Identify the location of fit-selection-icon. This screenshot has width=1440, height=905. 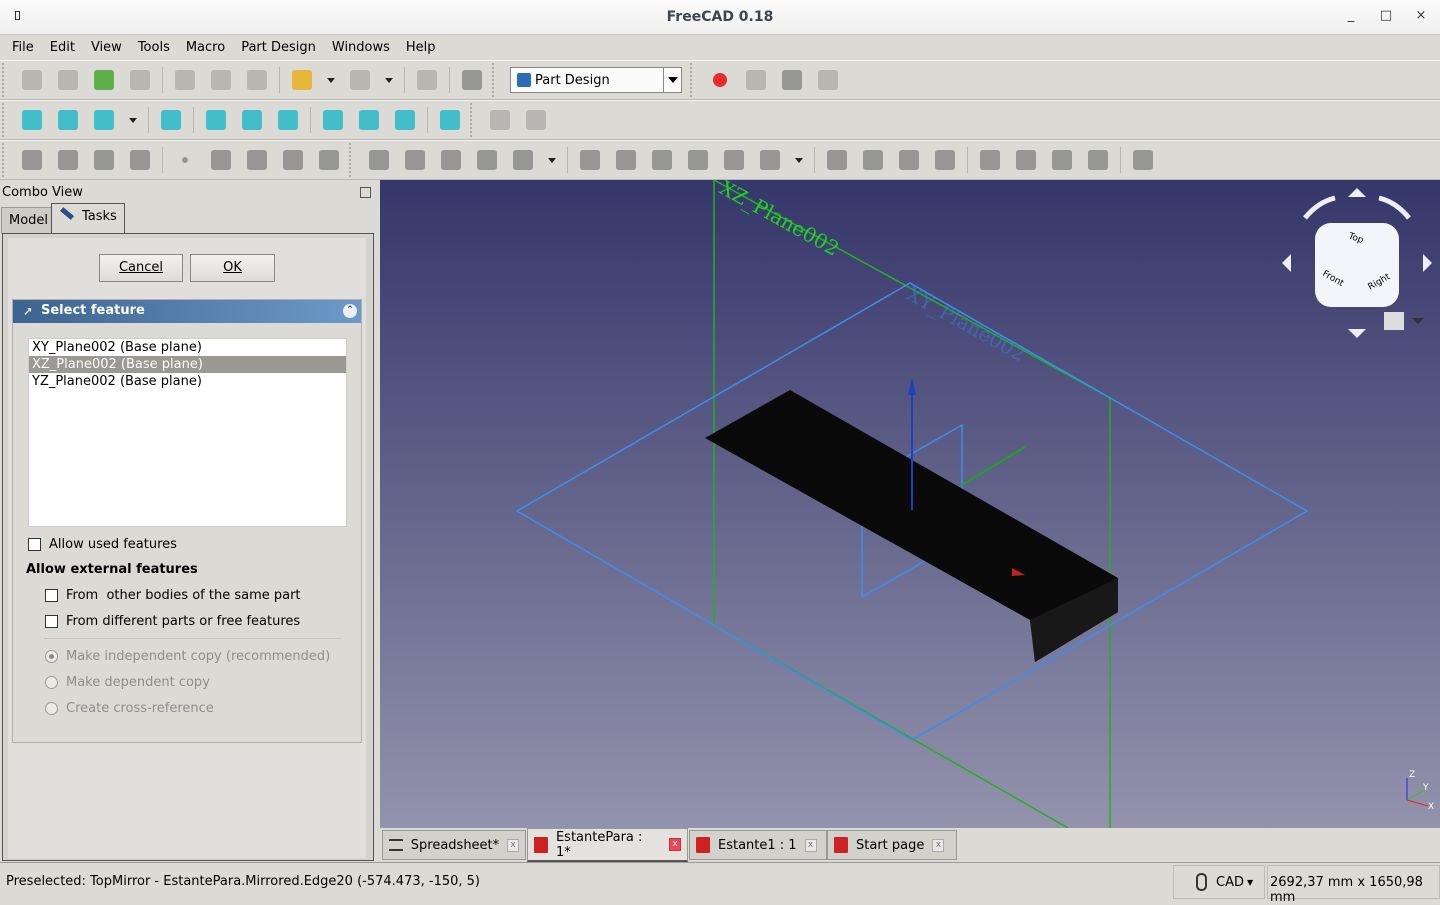
(68, 120).